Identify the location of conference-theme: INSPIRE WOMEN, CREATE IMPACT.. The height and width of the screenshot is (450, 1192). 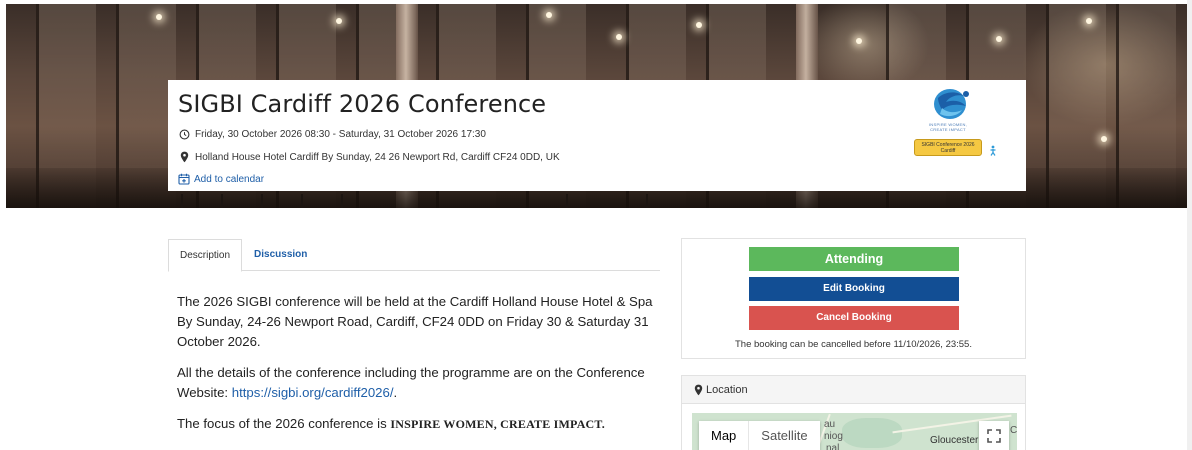
(497, 424).